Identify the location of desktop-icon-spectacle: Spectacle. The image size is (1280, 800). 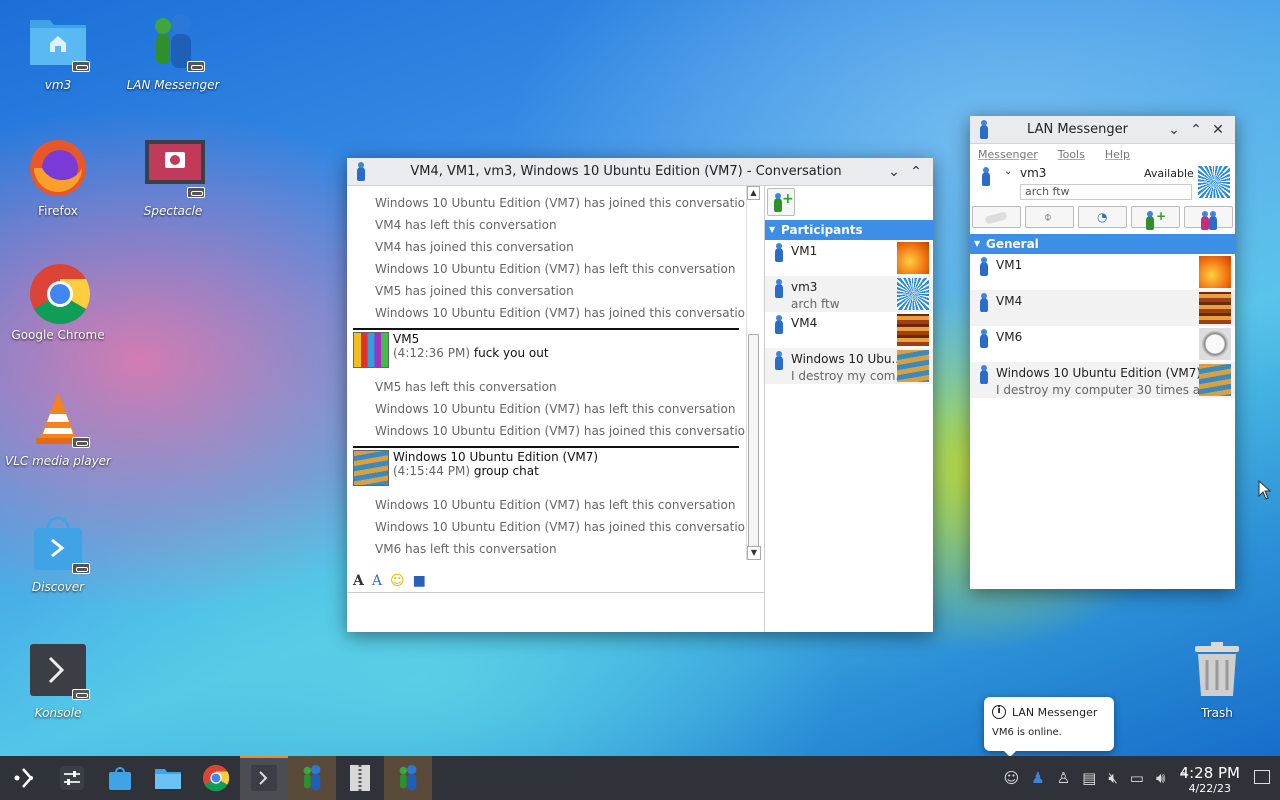
(173, 178).